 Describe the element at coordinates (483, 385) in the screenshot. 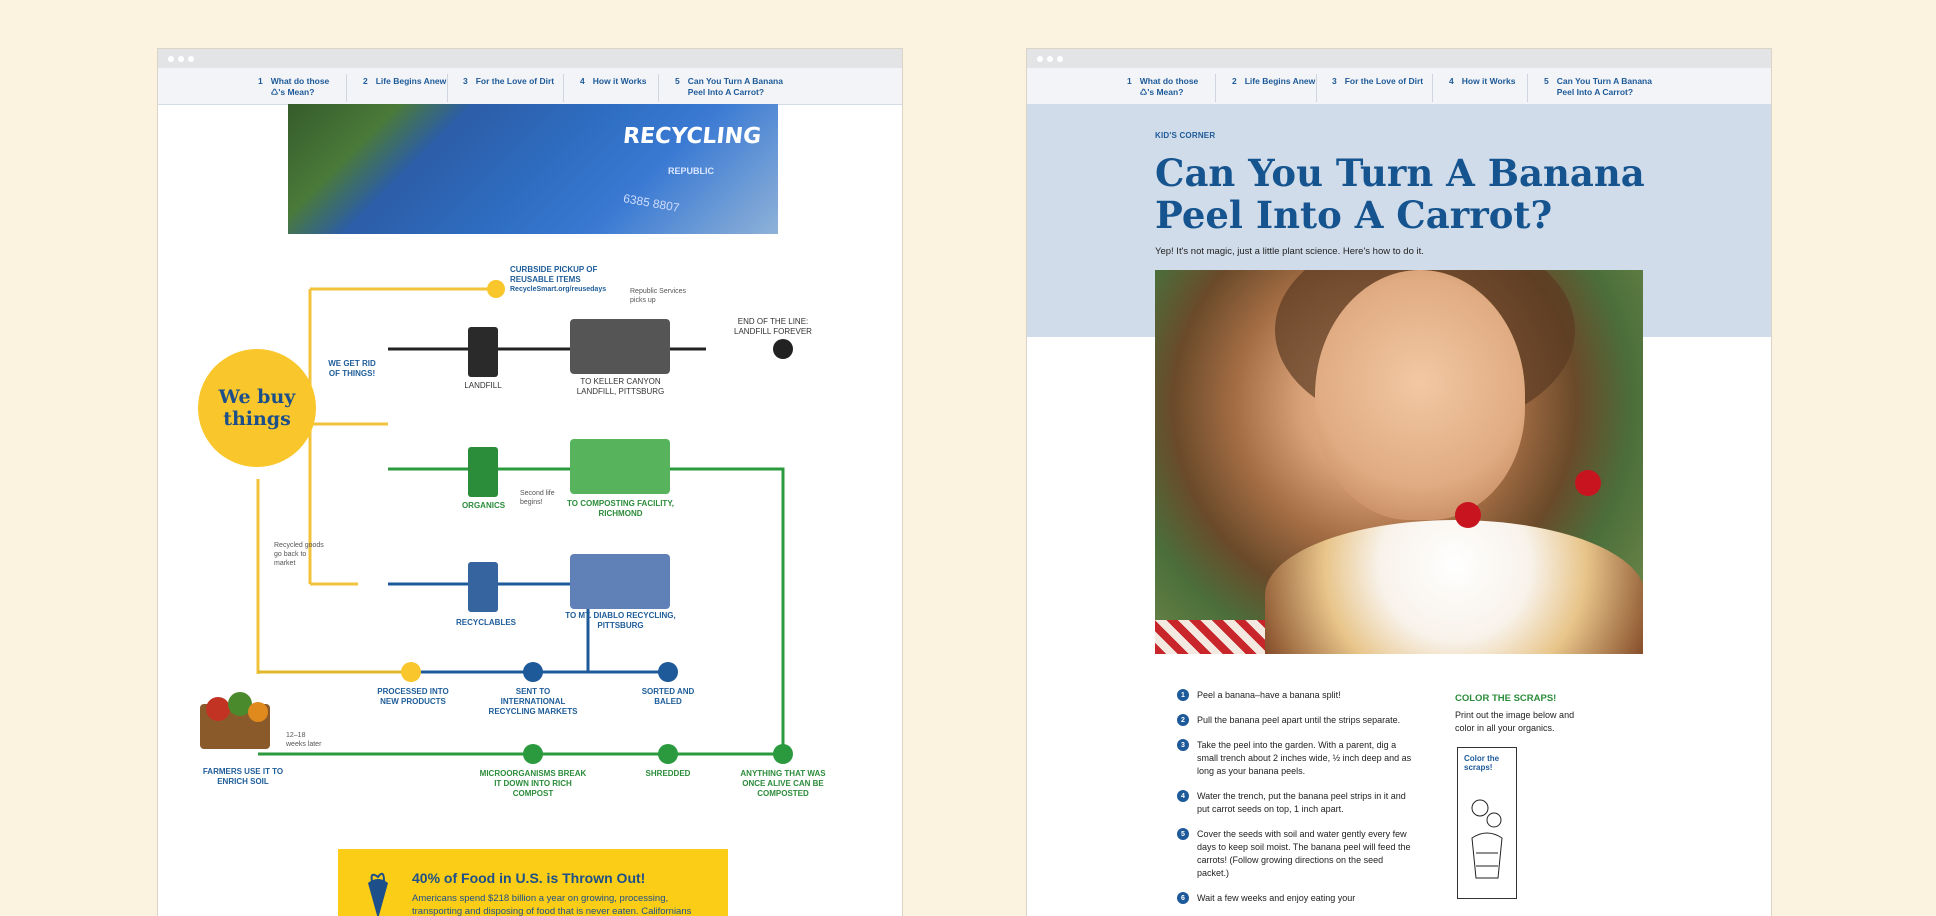

I see `landfill-label: LANDFILL` at that location.